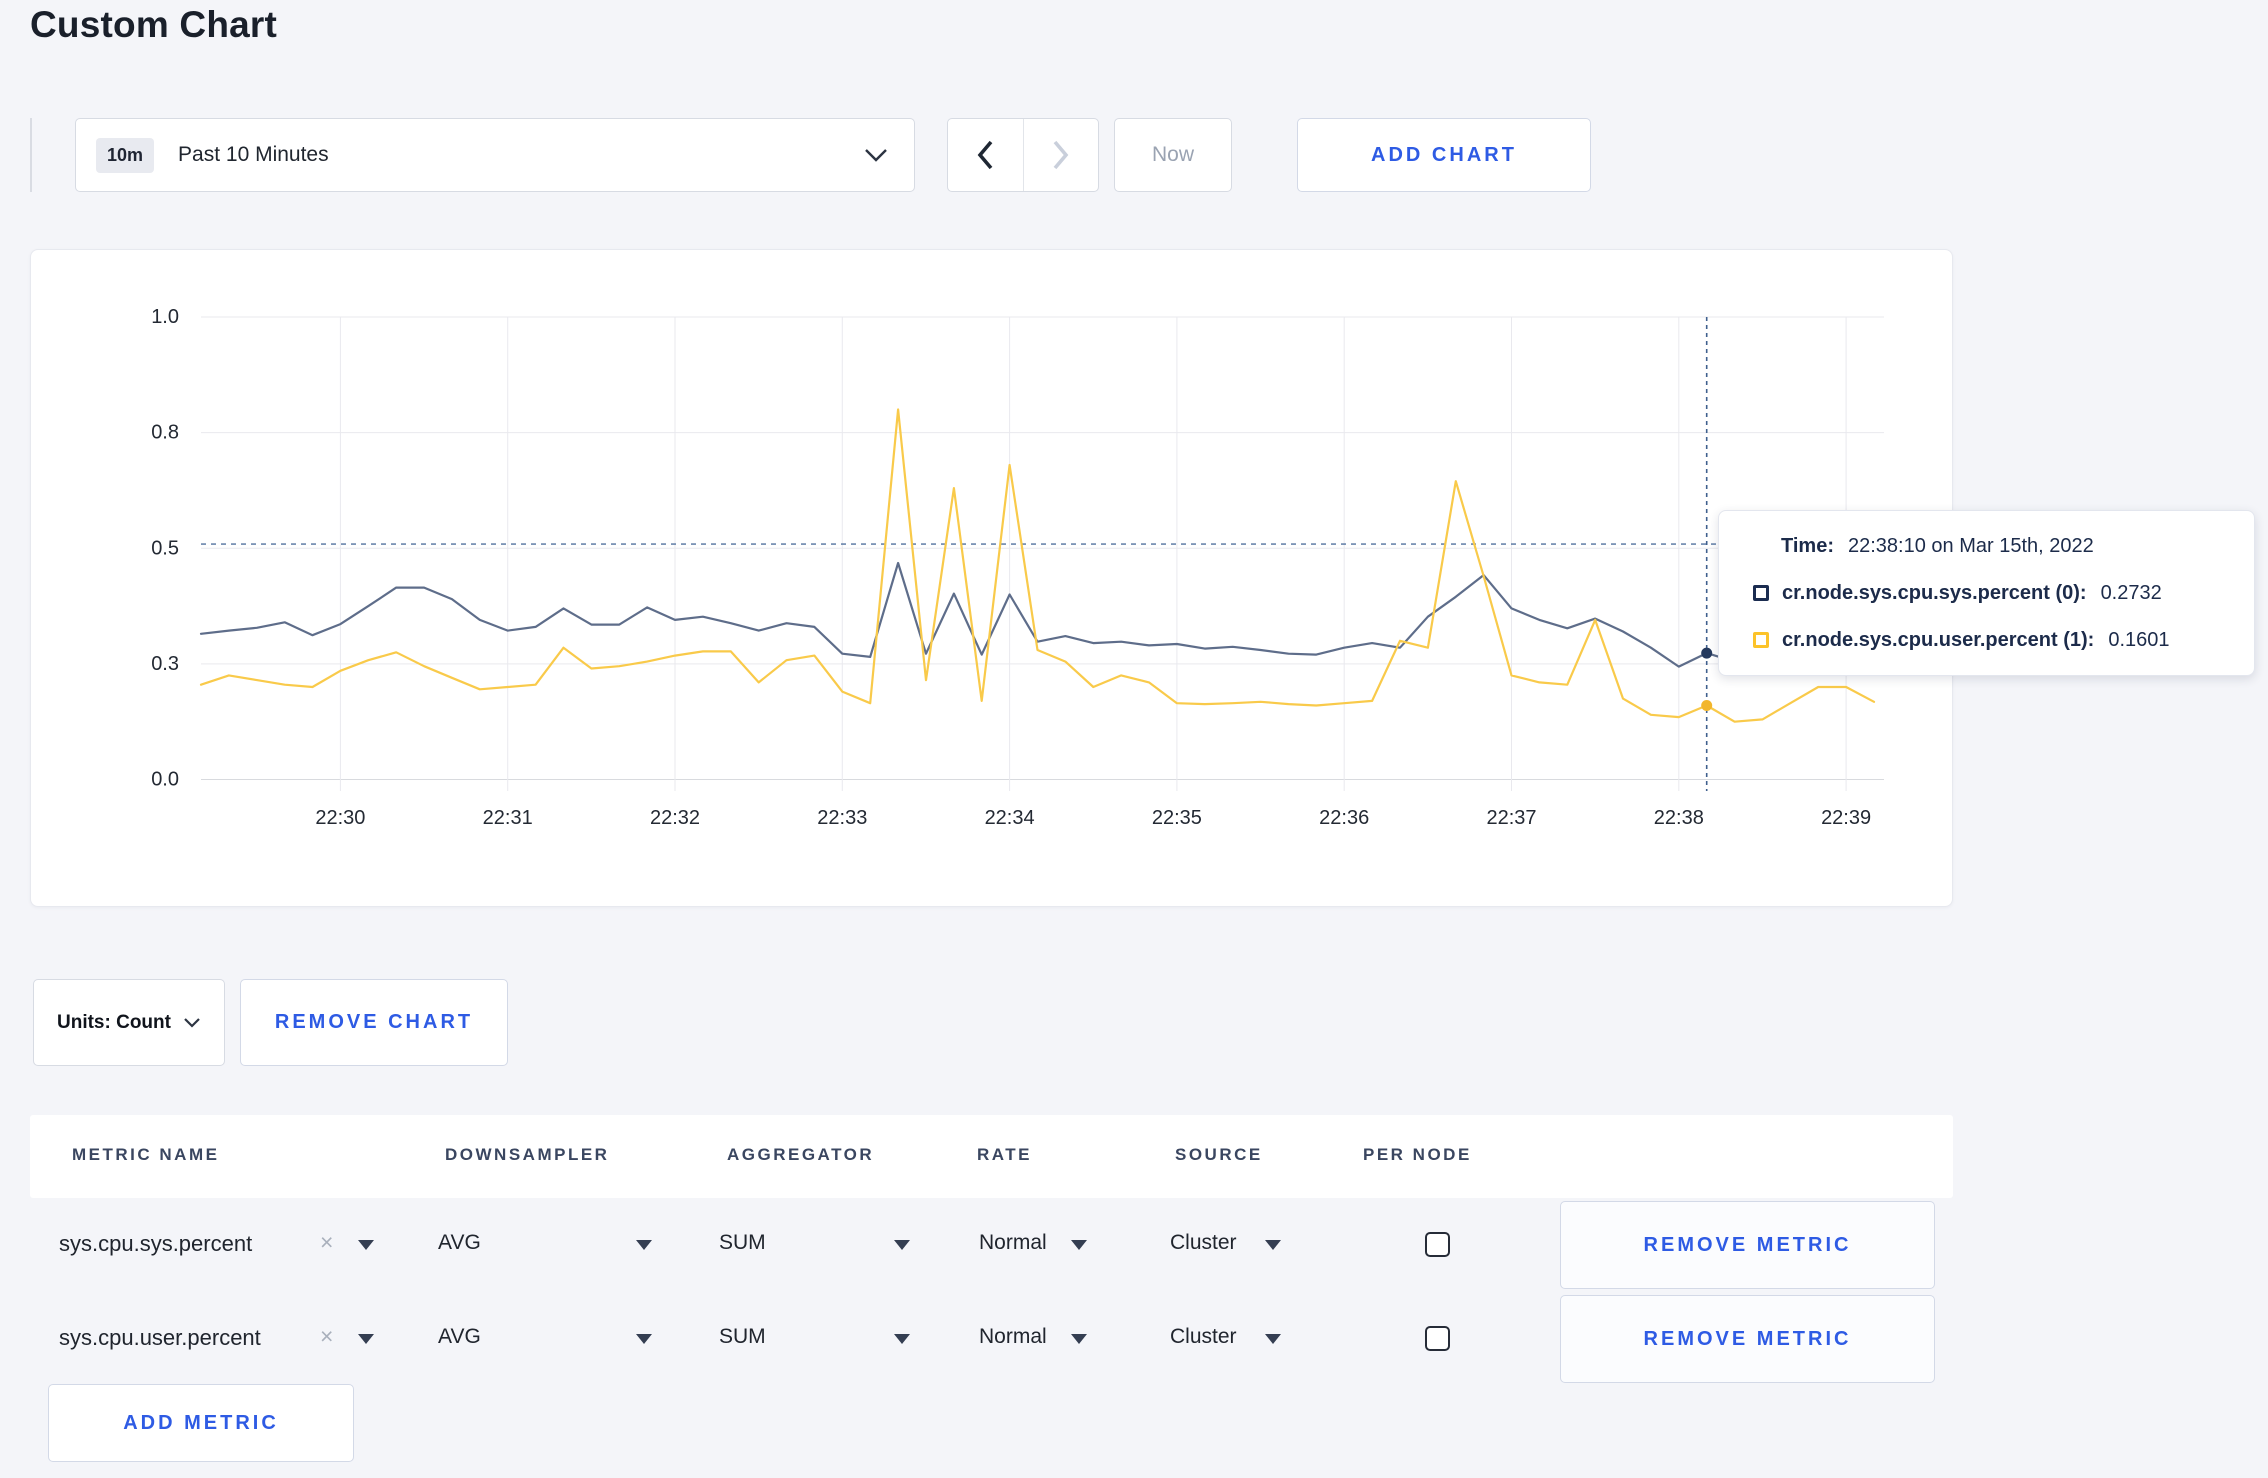 This screenshot has width=2268, height=1478. Describe the element at coordinates (165, 548) in the screenshot. I see `svg-text: 0.5` at that location.